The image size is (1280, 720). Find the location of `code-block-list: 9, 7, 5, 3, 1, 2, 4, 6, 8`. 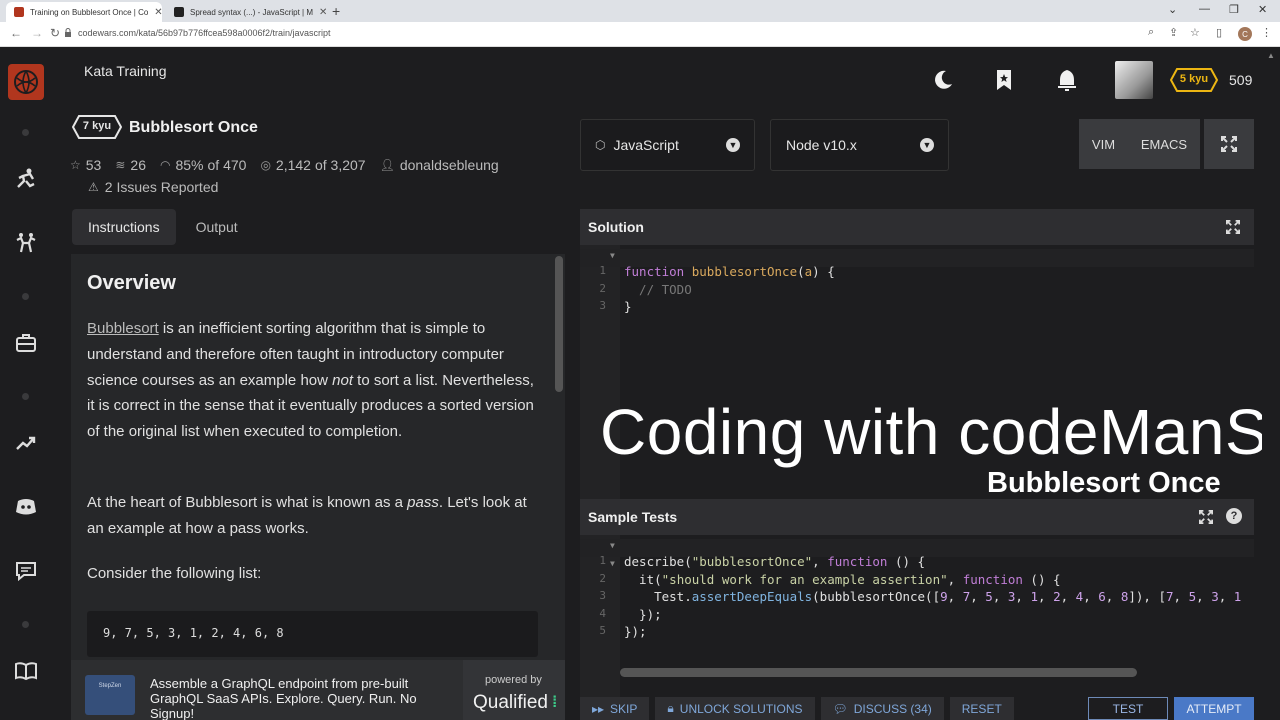

code-block-list: 9, 7, 5, 3, 1, 2, 4, 6, 8 is located at coordinates (312, 634).